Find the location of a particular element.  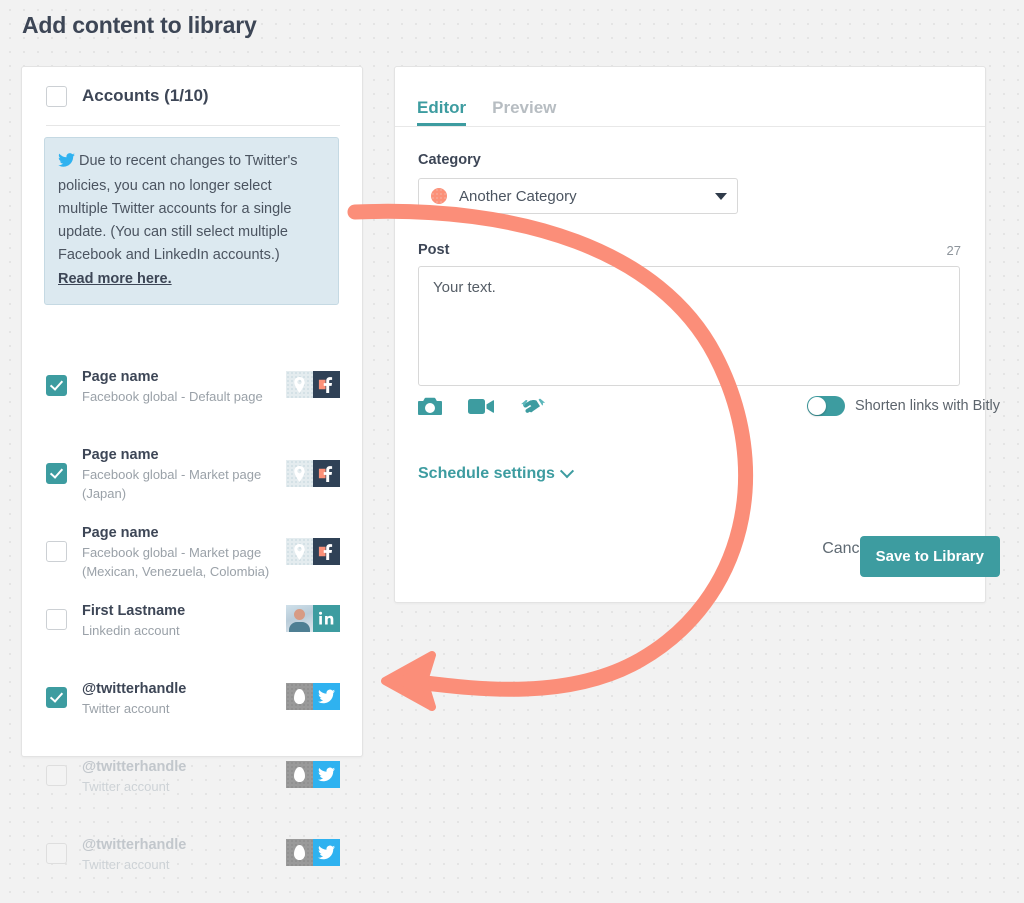

tab-preview: Preview is located at coordinates (524, 112).